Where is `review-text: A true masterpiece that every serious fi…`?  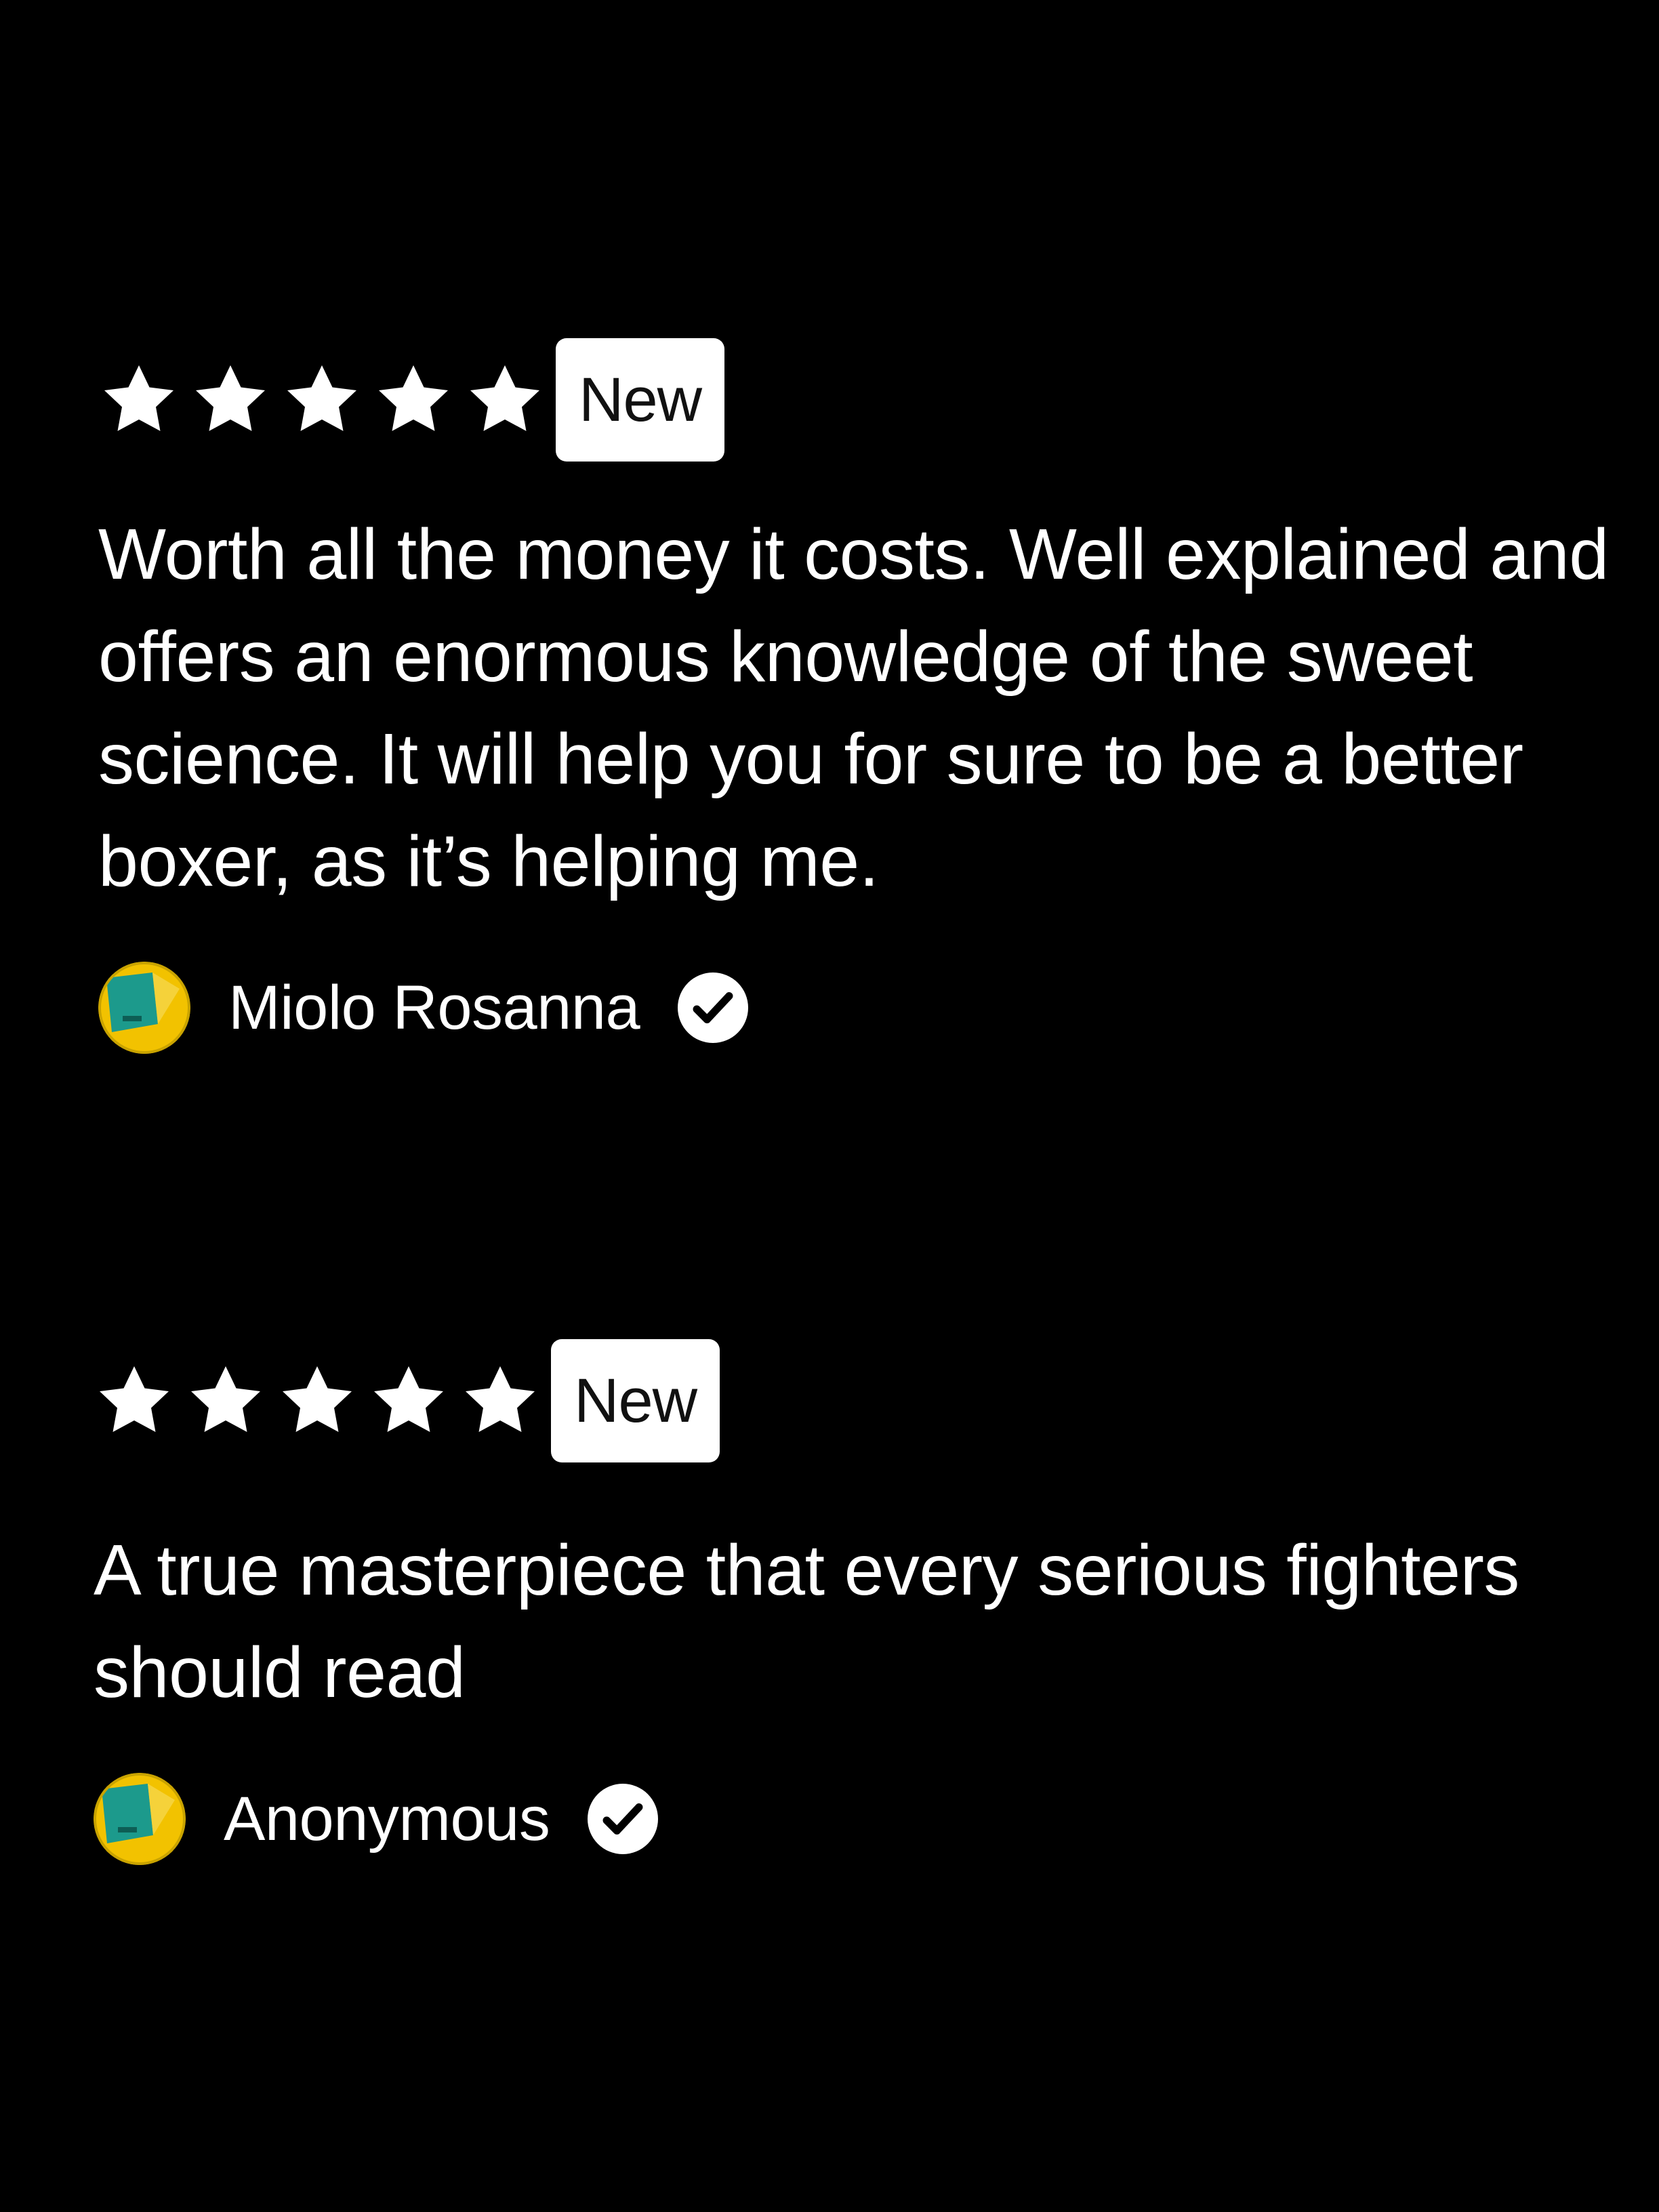
review-text: A true masterpiece that every serious fi… is located at coordinates (806, 1622).